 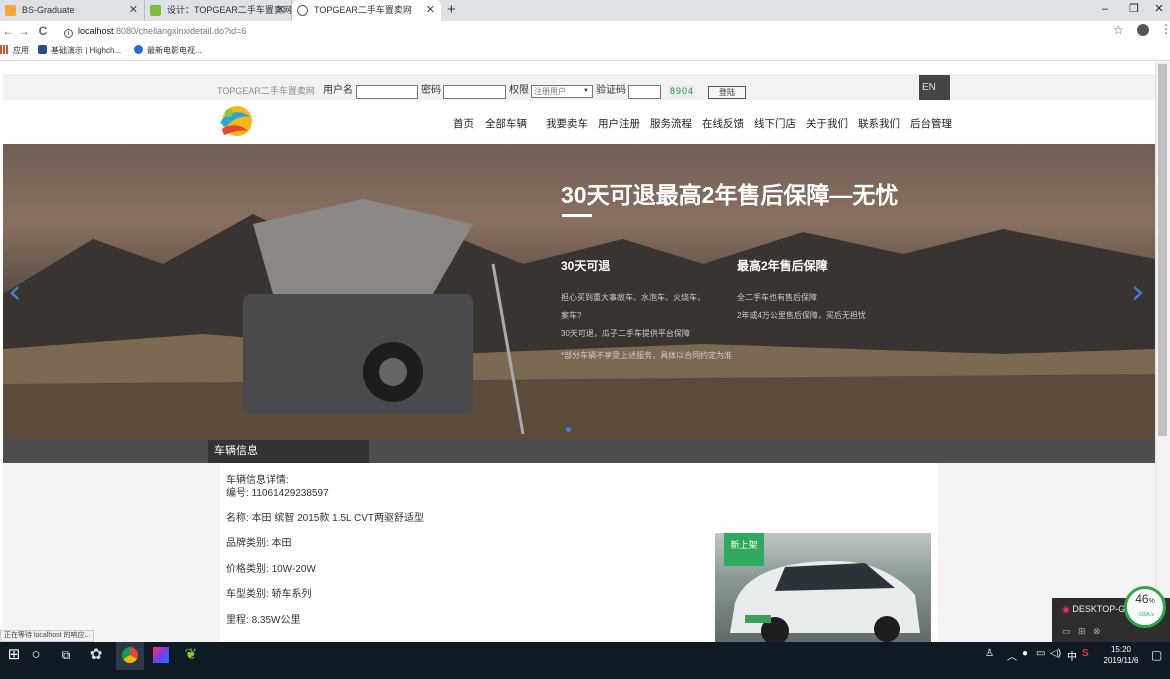 I want to click on nav-about: 关于我们, so click(x=827, y=123).